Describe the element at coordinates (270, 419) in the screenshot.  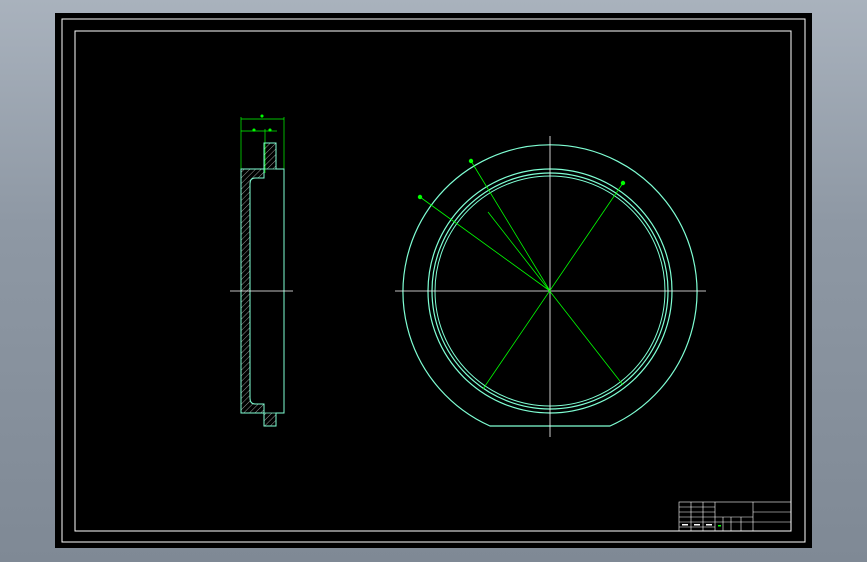
I see `section-flange-hatch-bottom` at that location.